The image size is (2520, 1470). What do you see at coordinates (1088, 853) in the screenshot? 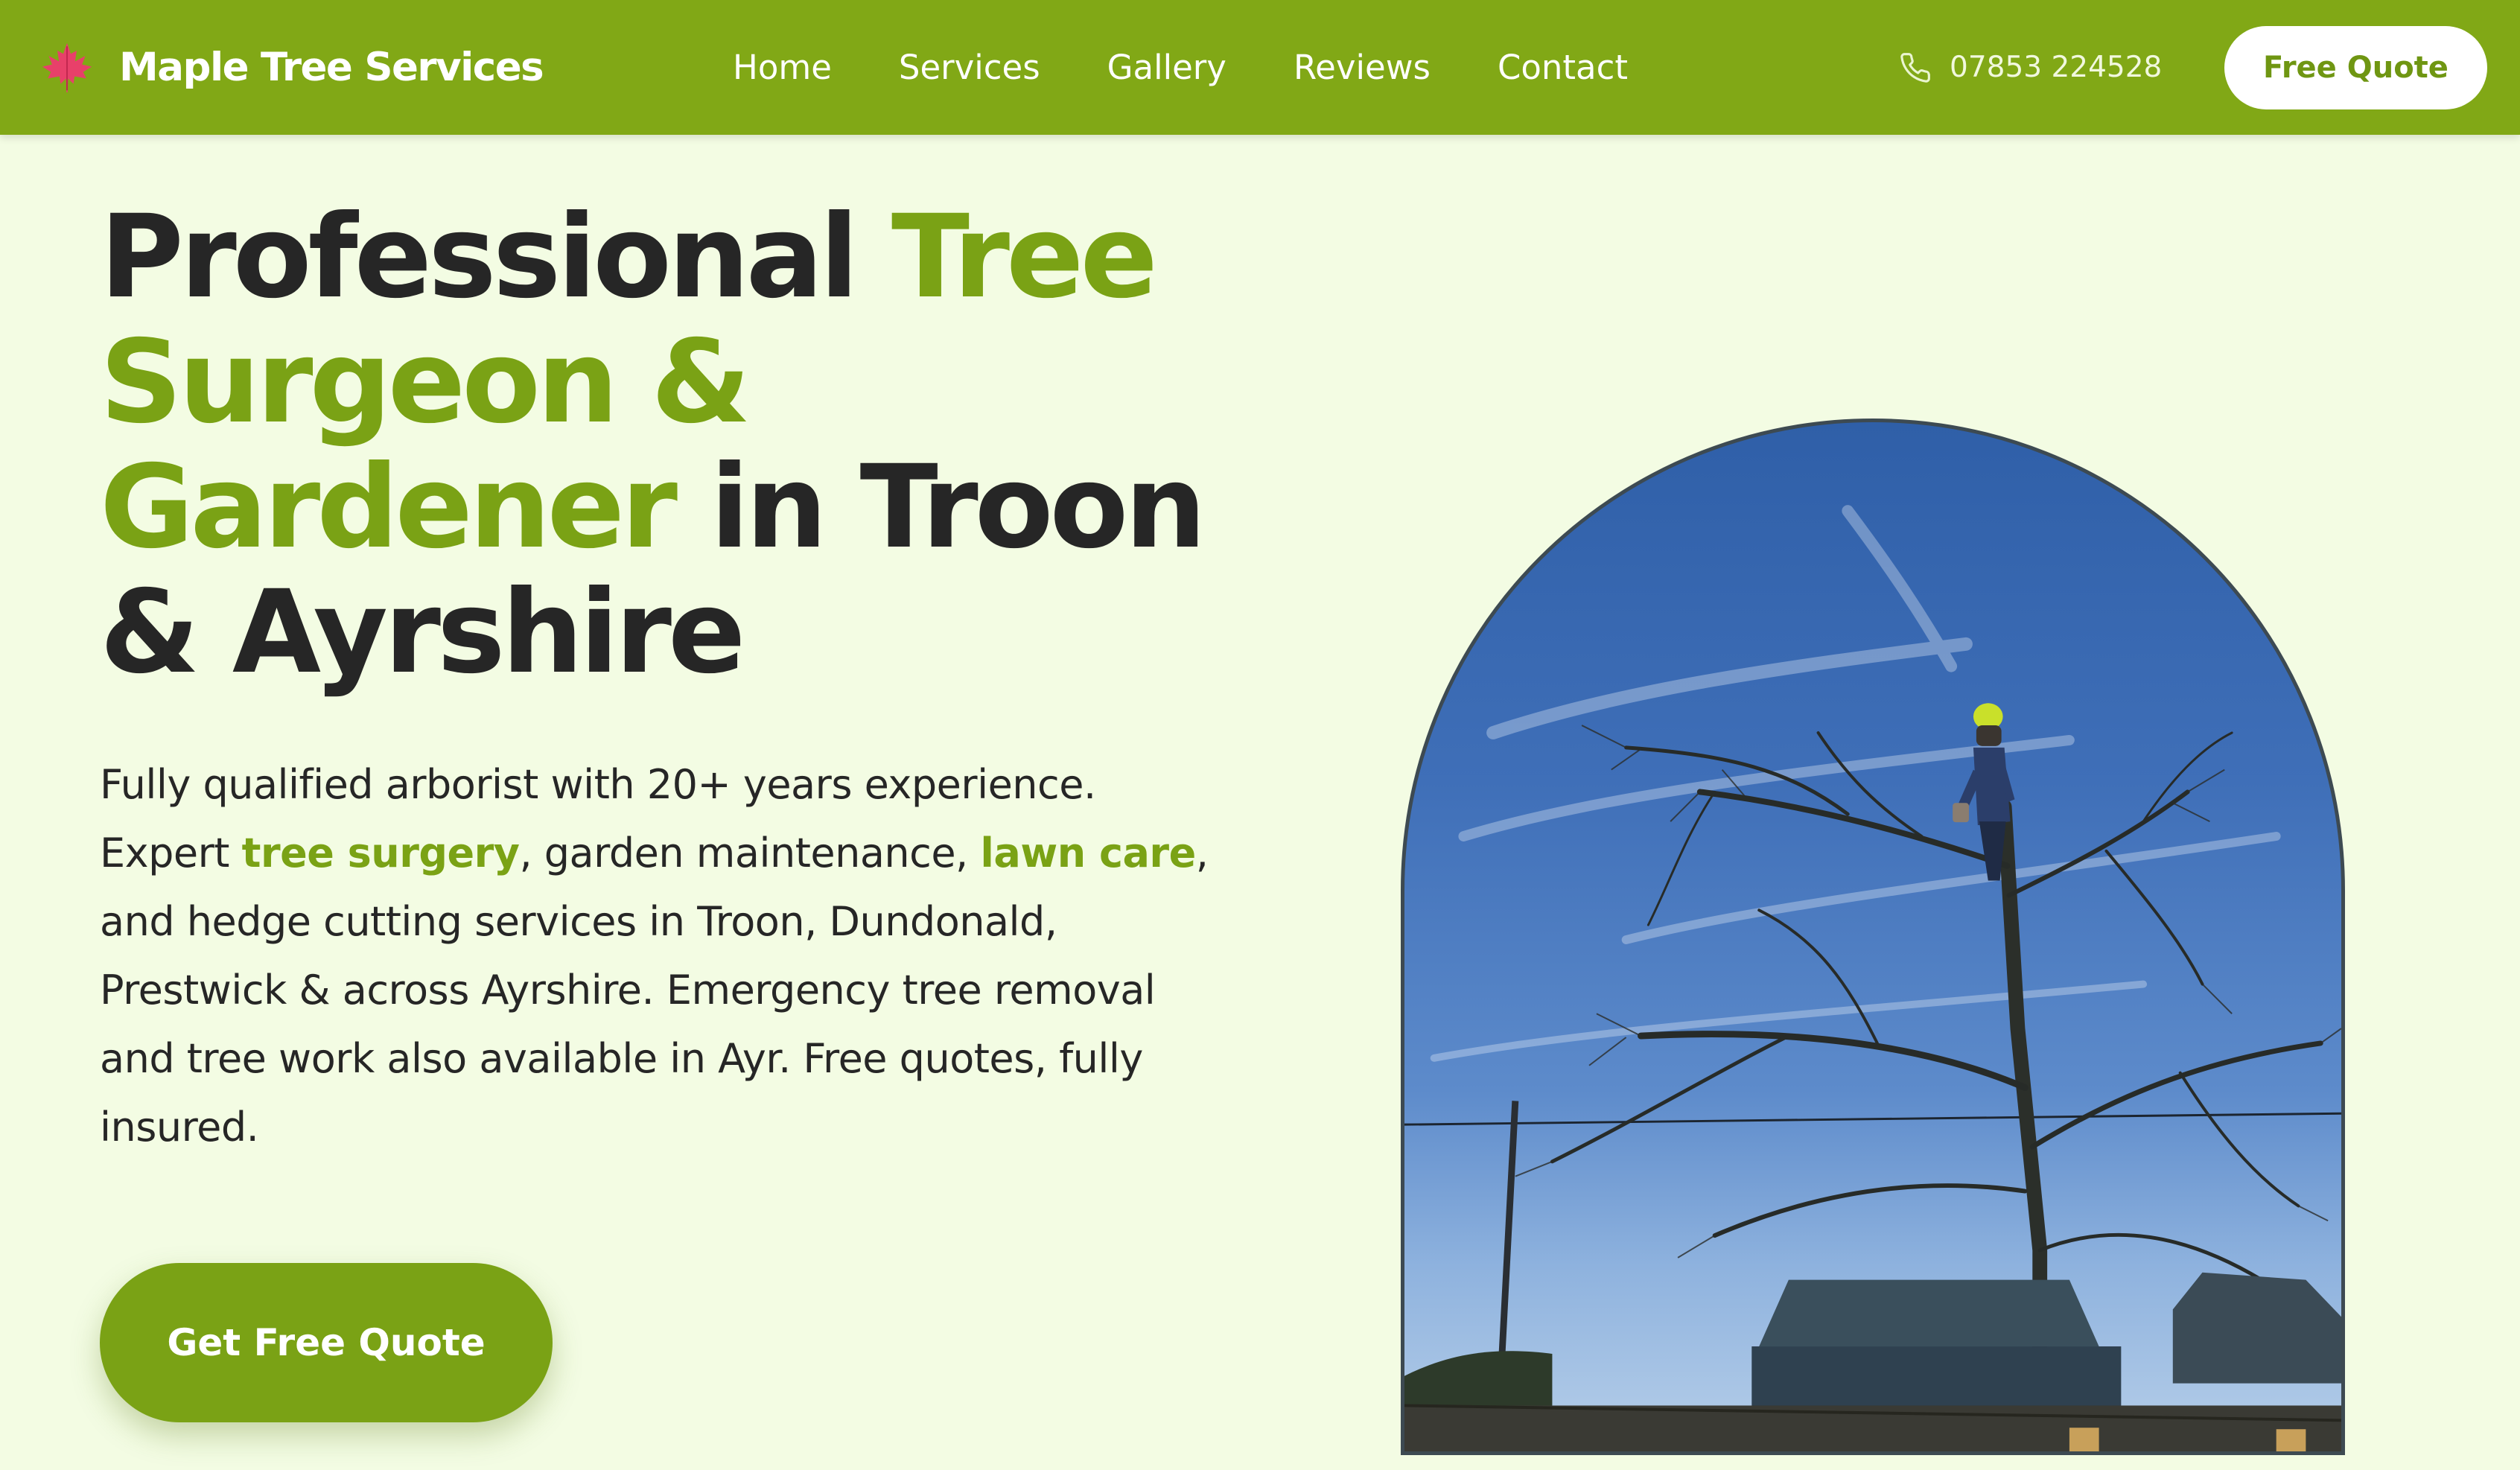
I see `lawn-care-link: lawn care` at bounding box center [1088, 853].